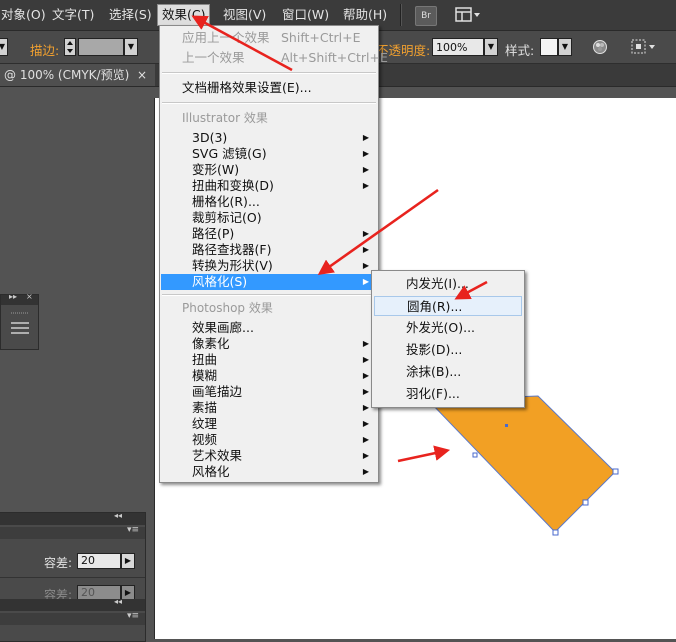 The width and height of the screenshot is (676, 642). Describe the element at coordinates (520, 50) in the screenshot. I see `style-label: 样式:` at that location.